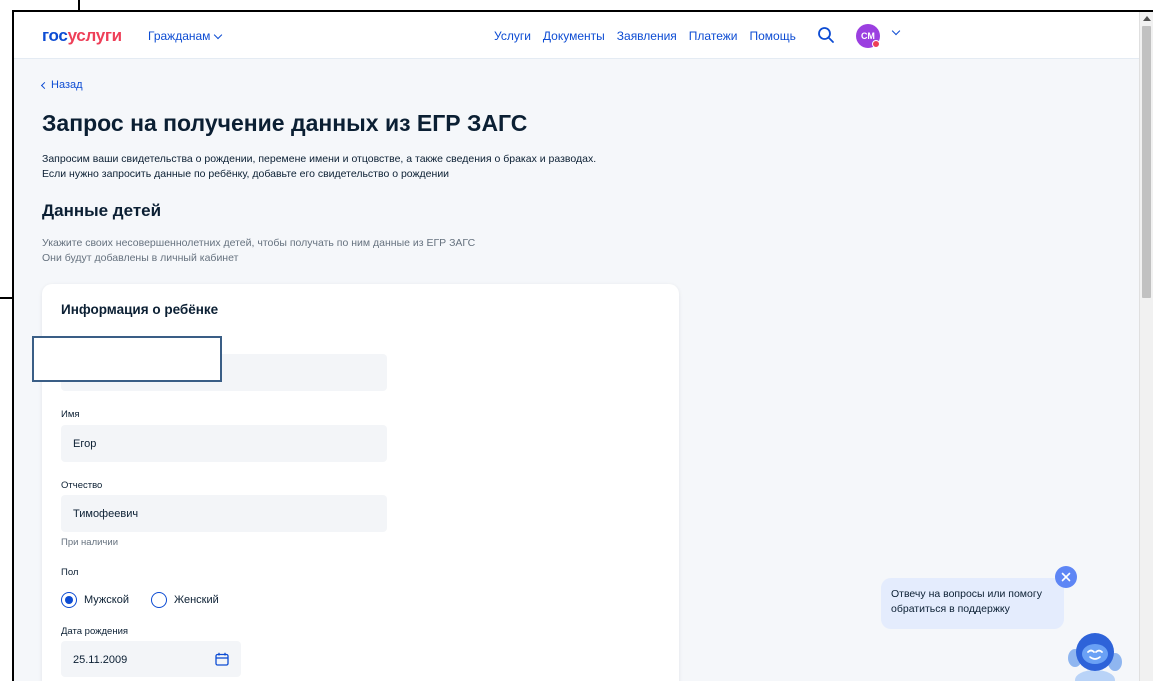 The image size is (1153, 681). I want to click on citizens-menu-label: Гражданам, so click(179, 36).